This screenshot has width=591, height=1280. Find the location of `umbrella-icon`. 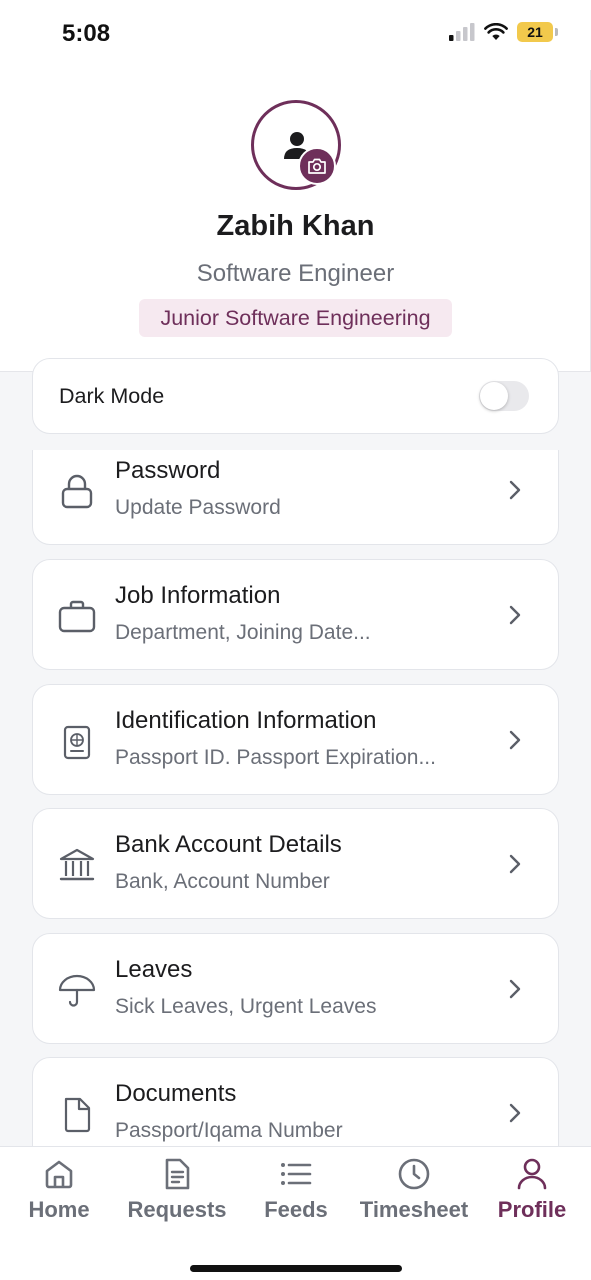

umbrella-icon is located at coordinates (77, 990).